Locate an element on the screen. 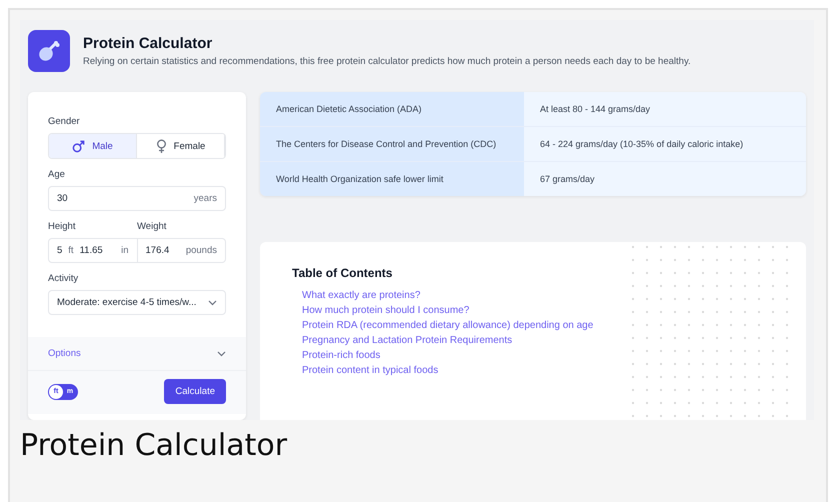 The height and width of the screenshot is (502, 836). age-field: 30 years is located at coordinates (137, 198).